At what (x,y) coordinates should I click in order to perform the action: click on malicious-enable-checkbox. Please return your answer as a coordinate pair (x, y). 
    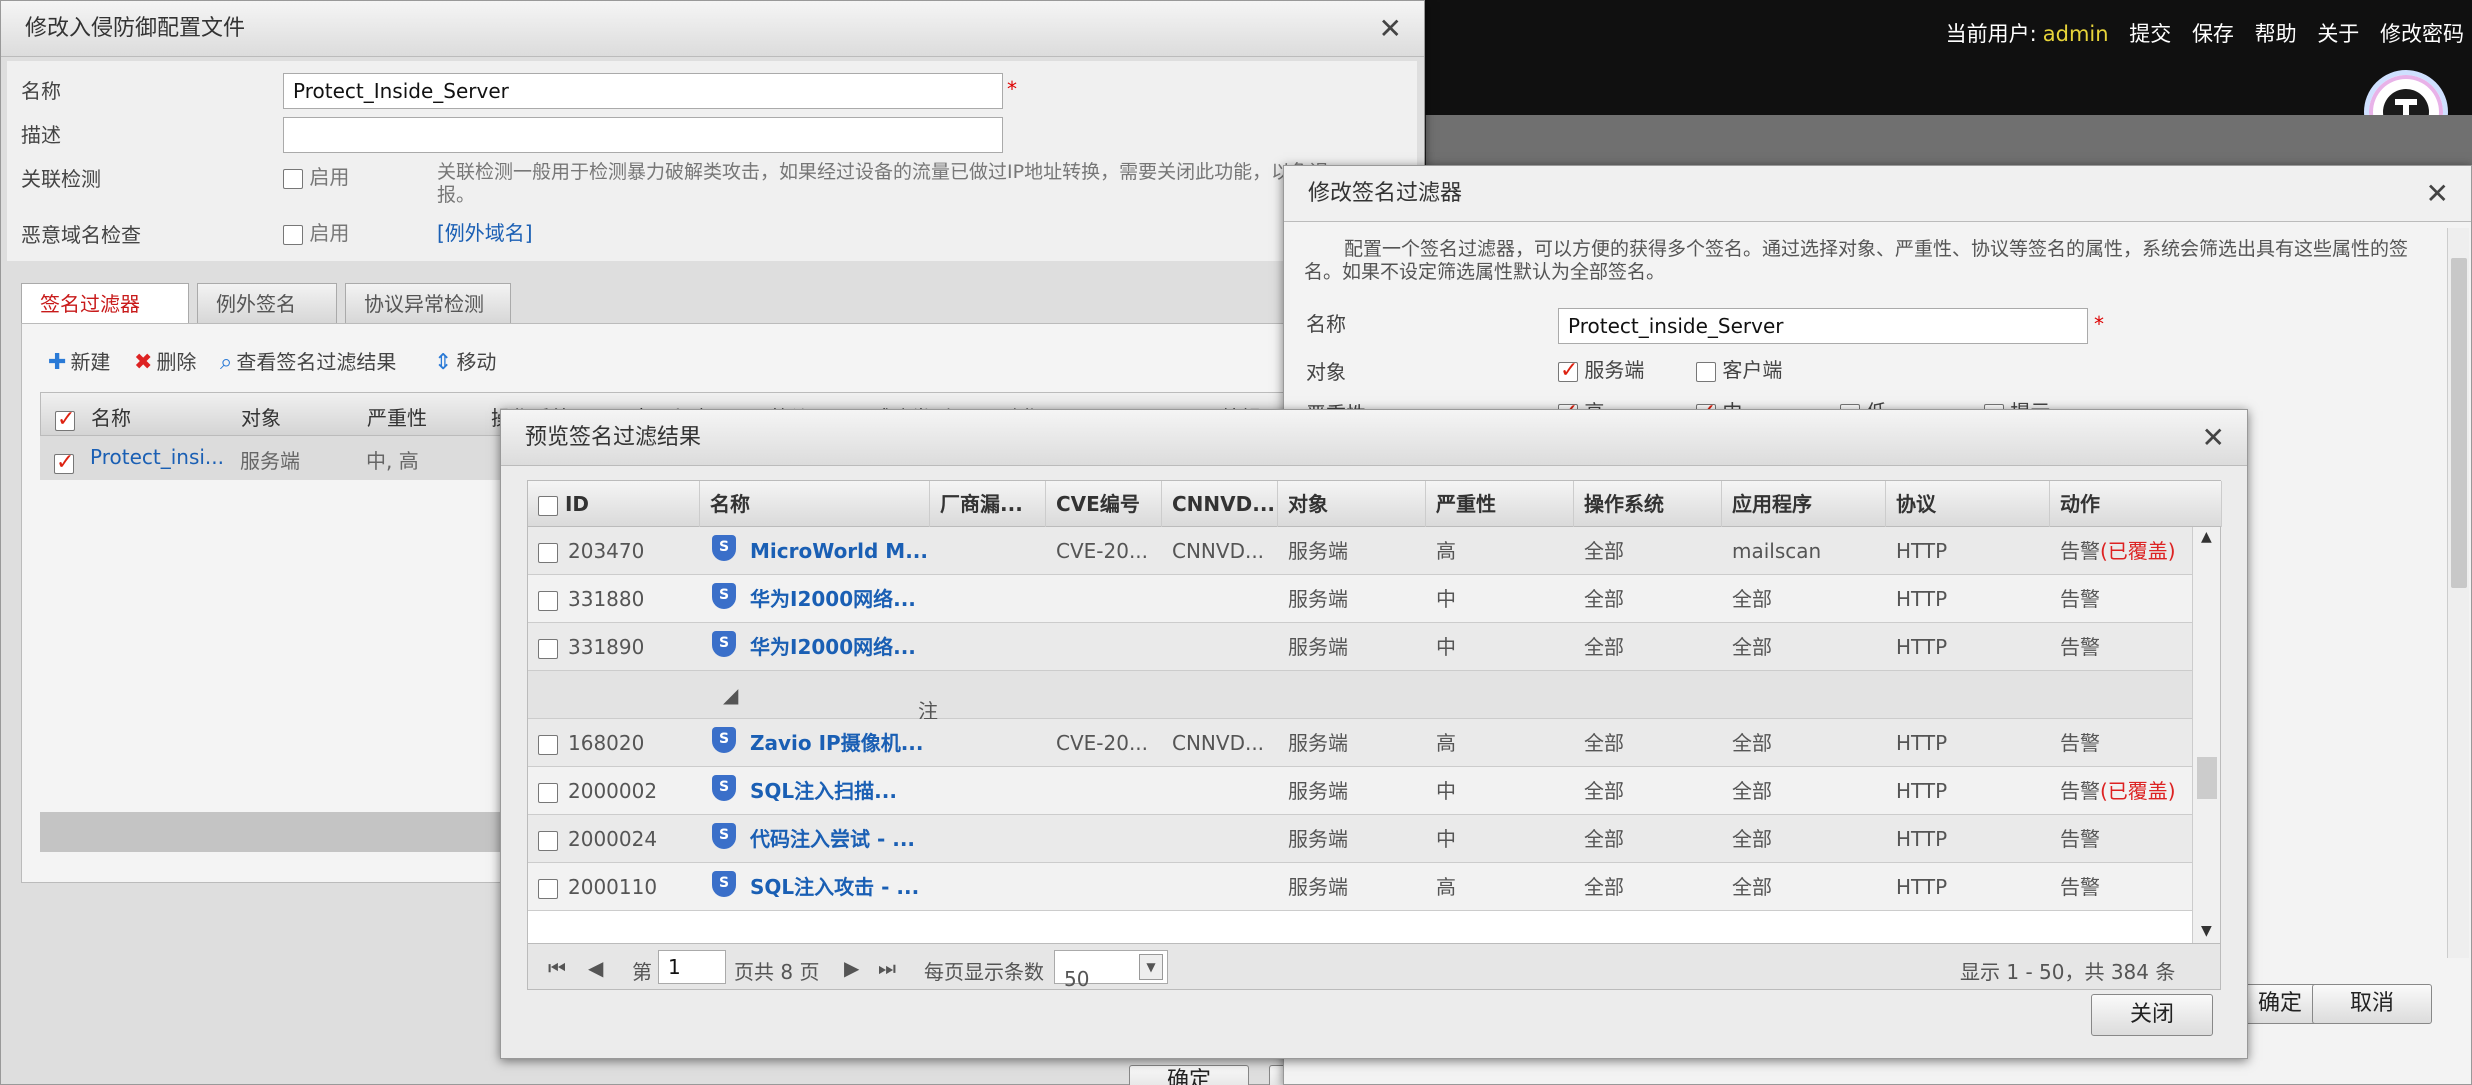
    Looking at the image, I should click on (293, 234).